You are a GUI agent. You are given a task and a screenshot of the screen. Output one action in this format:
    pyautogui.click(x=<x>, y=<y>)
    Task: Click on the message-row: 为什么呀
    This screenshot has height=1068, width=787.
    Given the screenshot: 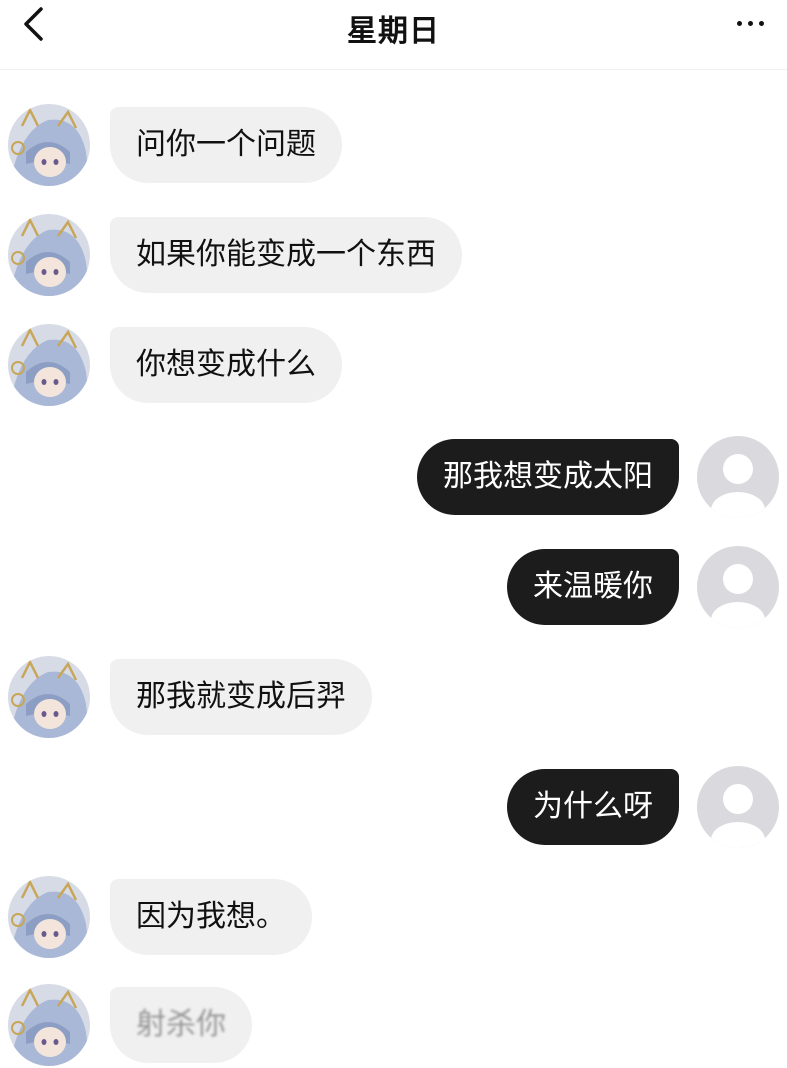 What is the action you would take?
    pyautogui.click(x=393, y=808)
    